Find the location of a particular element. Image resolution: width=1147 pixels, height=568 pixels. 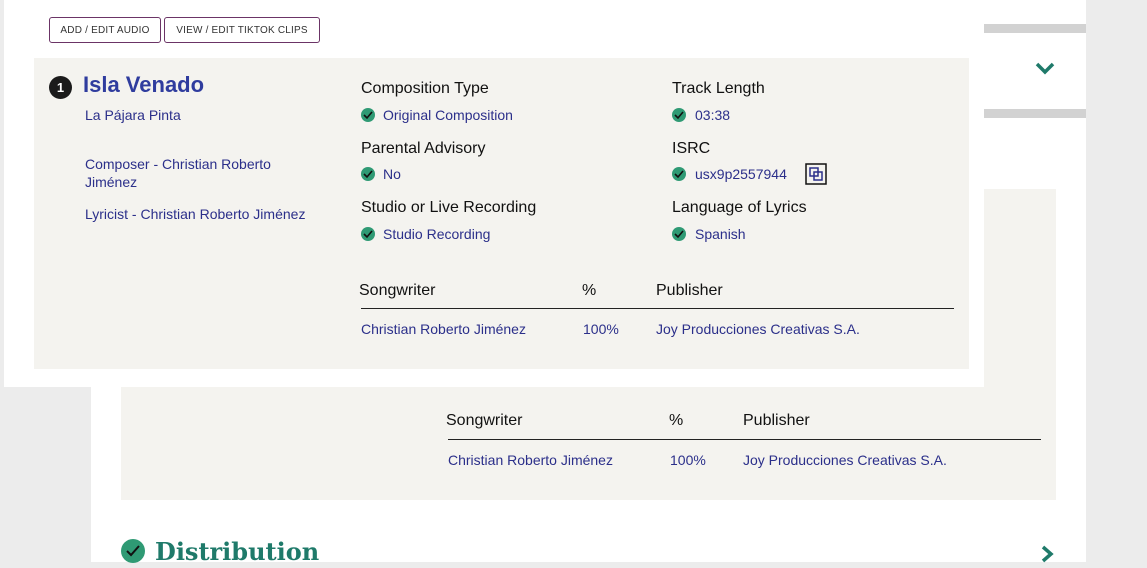

composition-type-value: Original Composition is located at coordinates (448, 115).